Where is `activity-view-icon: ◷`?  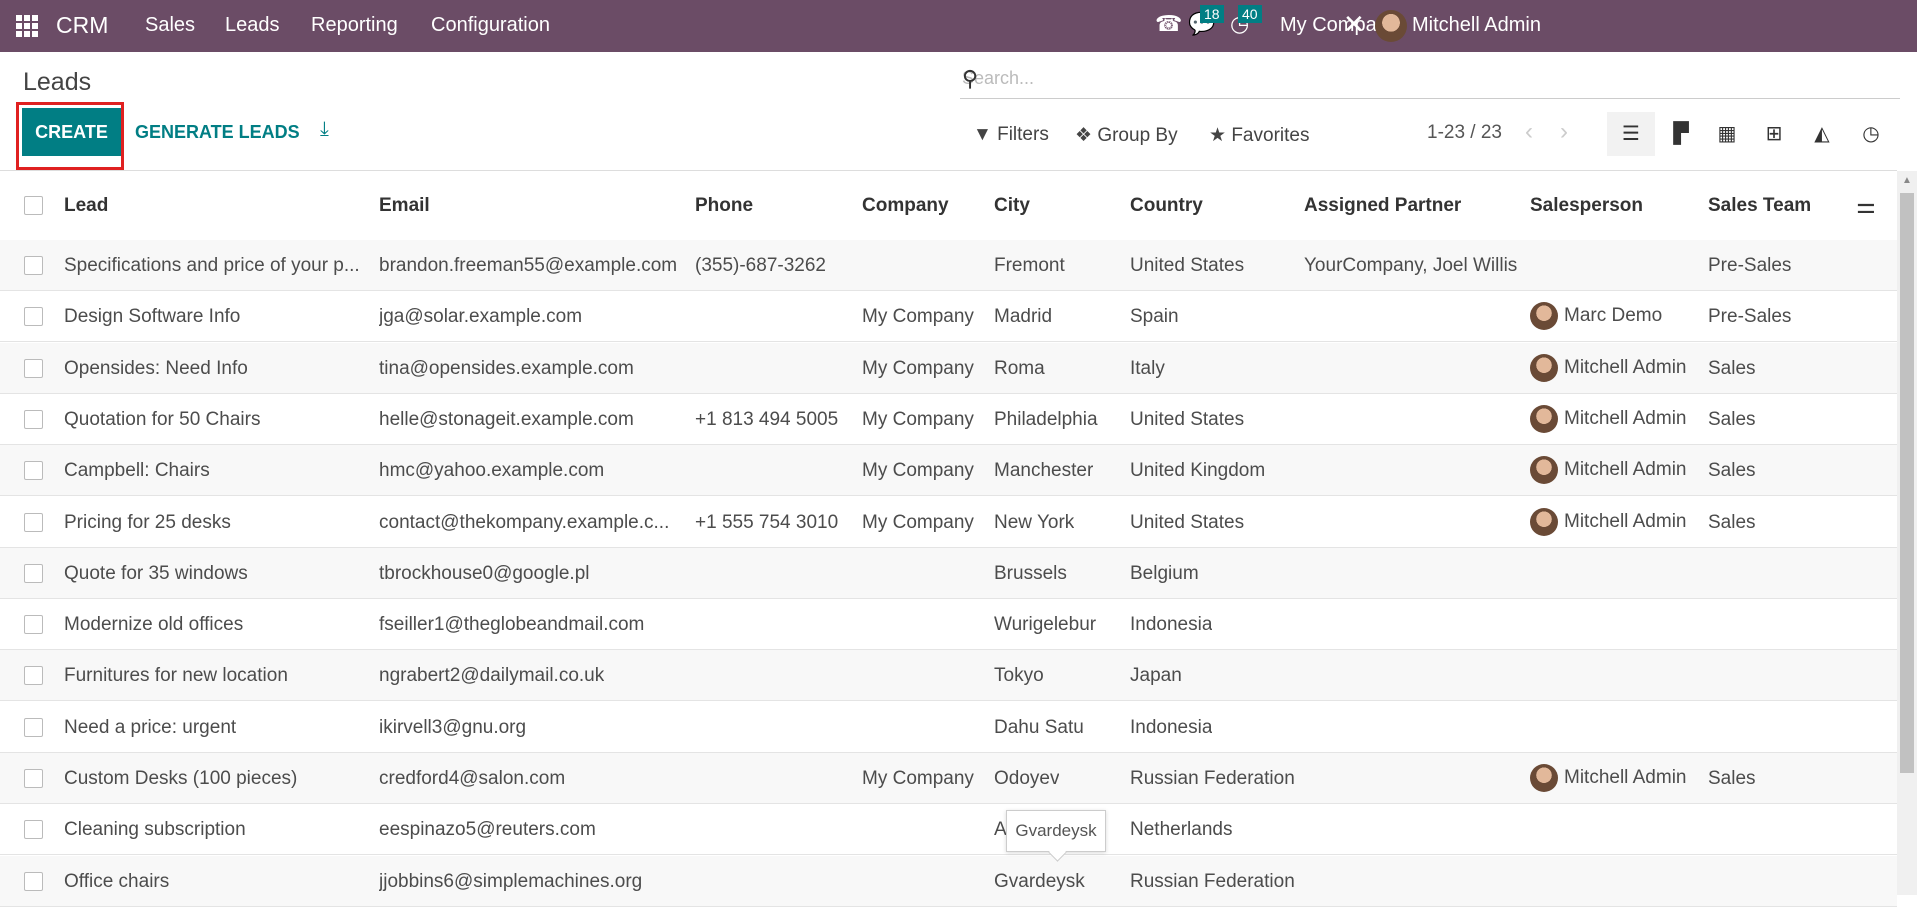
activity-view-icon: ◷ is located at coordinates (1871, 134).